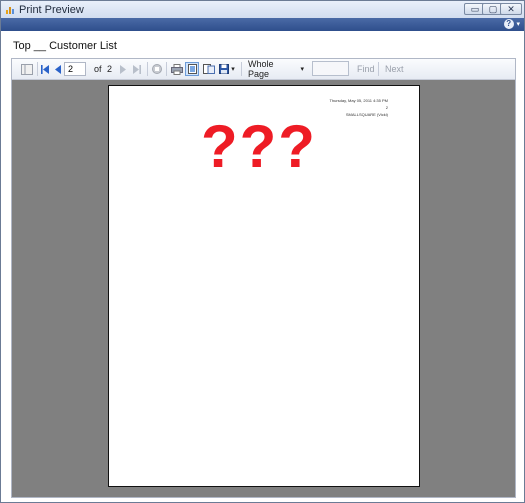 This screenshot has width=525, height=503. I want to click on help-icon: ?, so click(508, 24).